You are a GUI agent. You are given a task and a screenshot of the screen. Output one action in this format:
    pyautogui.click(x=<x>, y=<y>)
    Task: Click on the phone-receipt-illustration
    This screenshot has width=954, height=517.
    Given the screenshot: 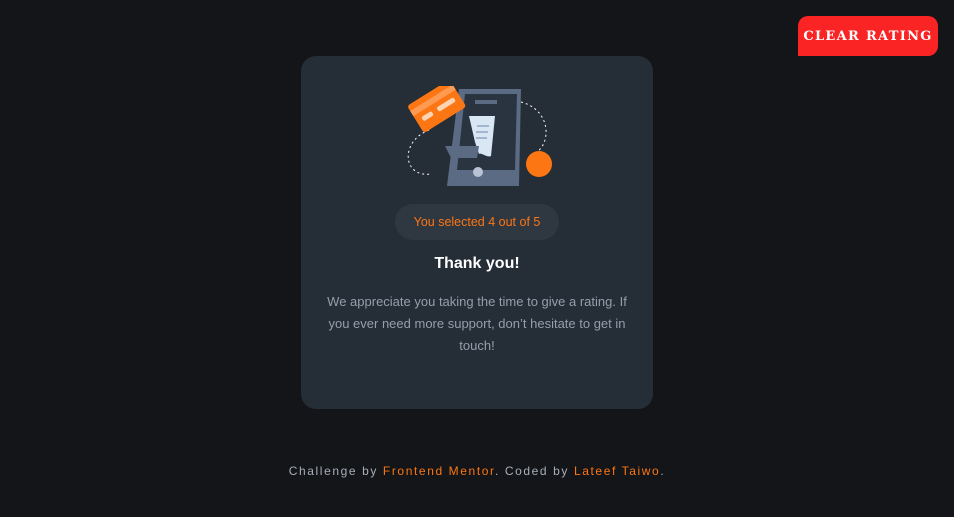 What is the action you would take?
    pyautogui.click(x=479, y=136)
    